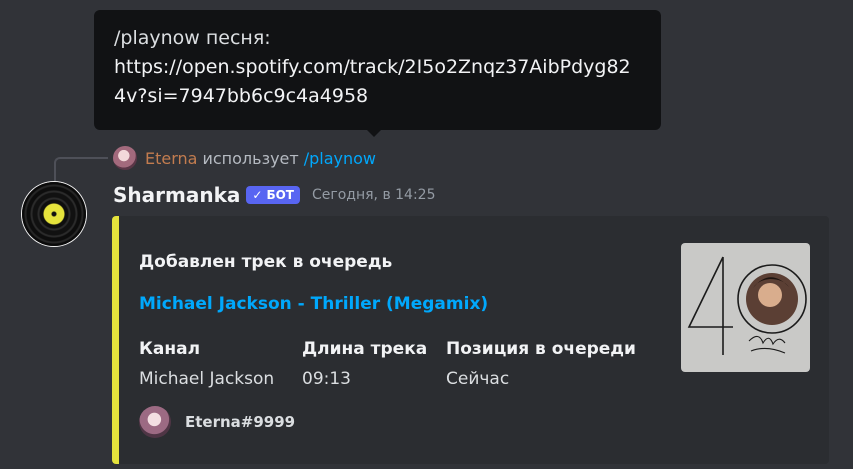 This screenshot has width=853, height=469. What do you see at coordinates (240, 422) in the screenshot?
I see `footer-username: Eterna#9999` at bounding box center [240, 422].